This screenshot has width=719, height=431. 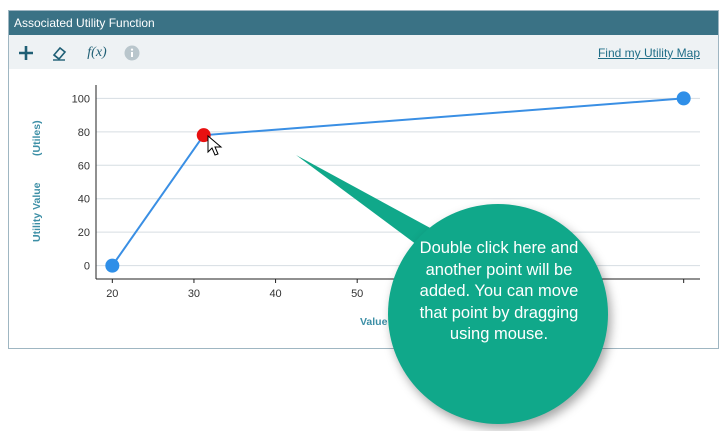 I want to click on y-tick-label: 40, so click(x=84, y=200).